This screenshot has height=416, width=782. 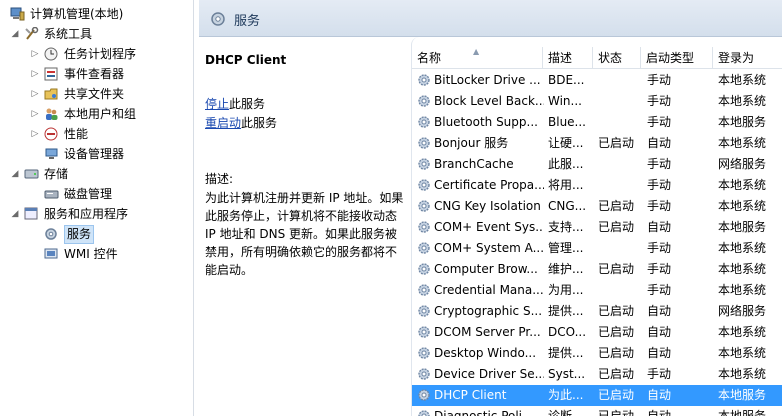 I want to click on tree-item-label: 任务计划程序, so click(x=100, y=54).